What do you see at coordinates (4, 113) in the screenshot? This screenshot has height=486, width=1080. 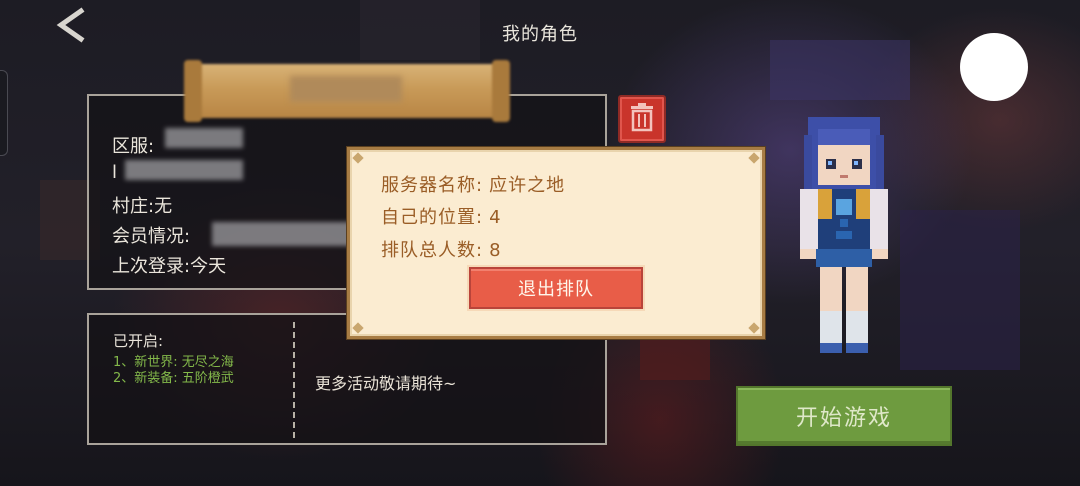 I see `side-drawer-handle` at bounding box center [4, 113].